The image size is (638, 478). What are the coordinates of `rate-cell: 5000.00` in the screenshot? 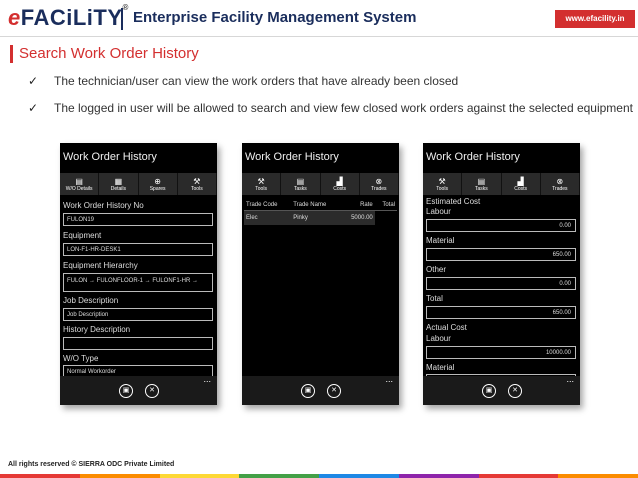 It's located at (357, 217).